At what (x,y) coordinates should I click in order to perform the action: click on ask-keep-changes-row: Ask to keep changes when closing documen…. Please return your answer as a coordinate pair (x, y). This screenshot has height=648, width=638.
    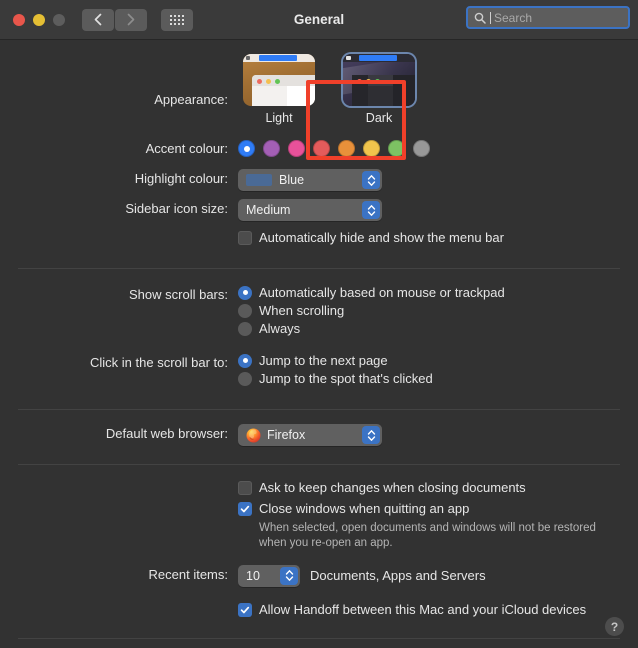
    Looking at the image, I should click on (429, 488).